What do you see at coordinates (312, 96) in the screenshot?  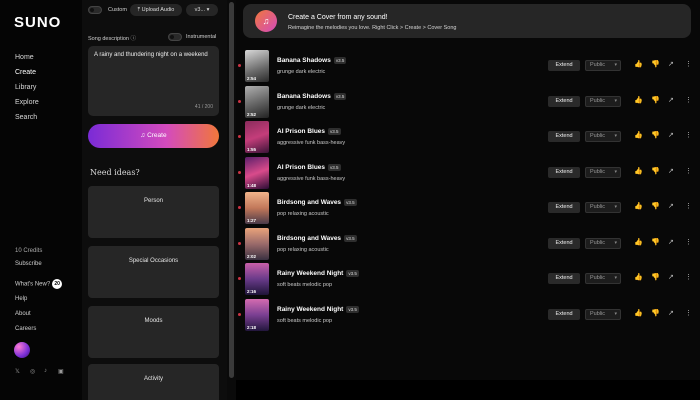 I see `song-title: Banana Shadows v3.5` at bounding box center [312, 96].